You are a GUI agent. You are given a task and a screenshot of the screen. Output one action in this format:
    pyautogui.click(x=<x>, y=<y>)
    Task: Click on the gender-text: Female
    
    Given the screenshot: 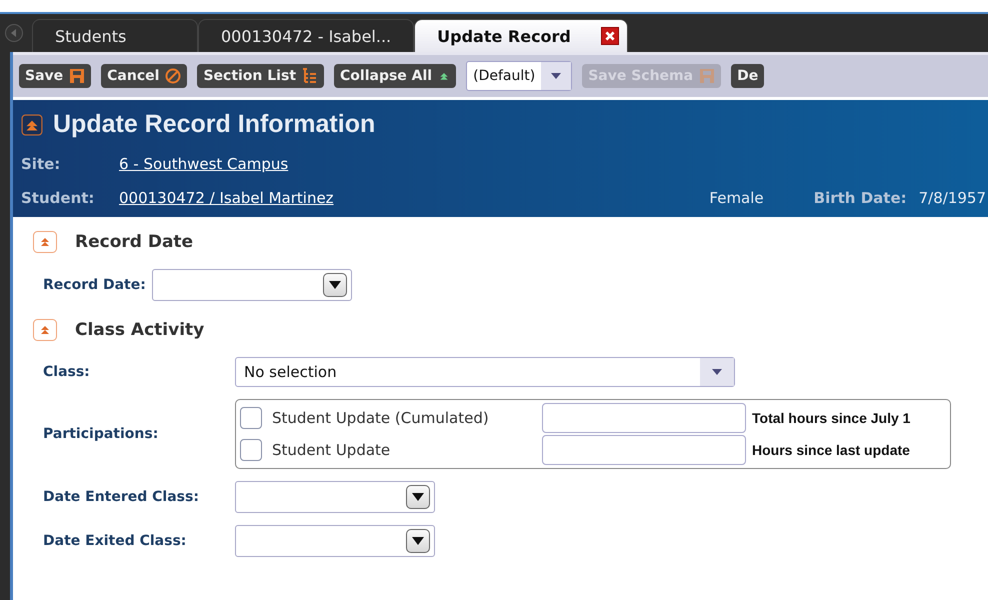 What is the action you would take?
    pyautogui.click(x=736, y=198)
    